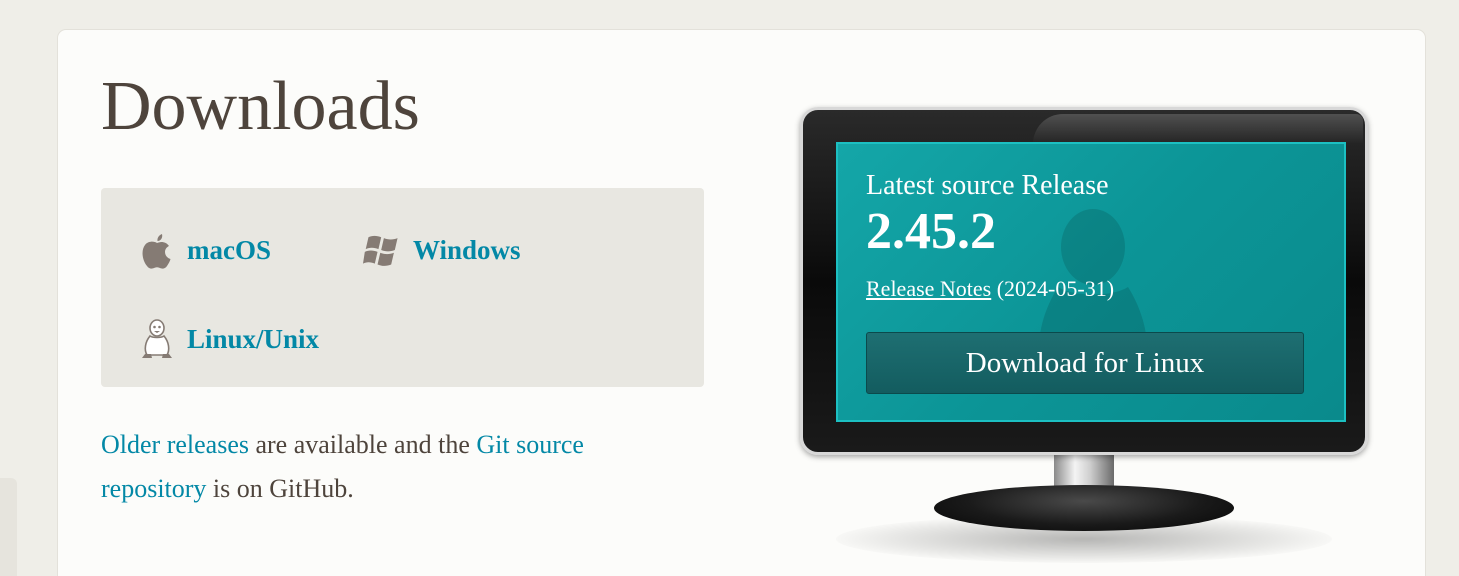  What do you see at coordinates (467, 249) in the screenshot?
I see `windows-label: Windows` at bounding box center [467, 249].